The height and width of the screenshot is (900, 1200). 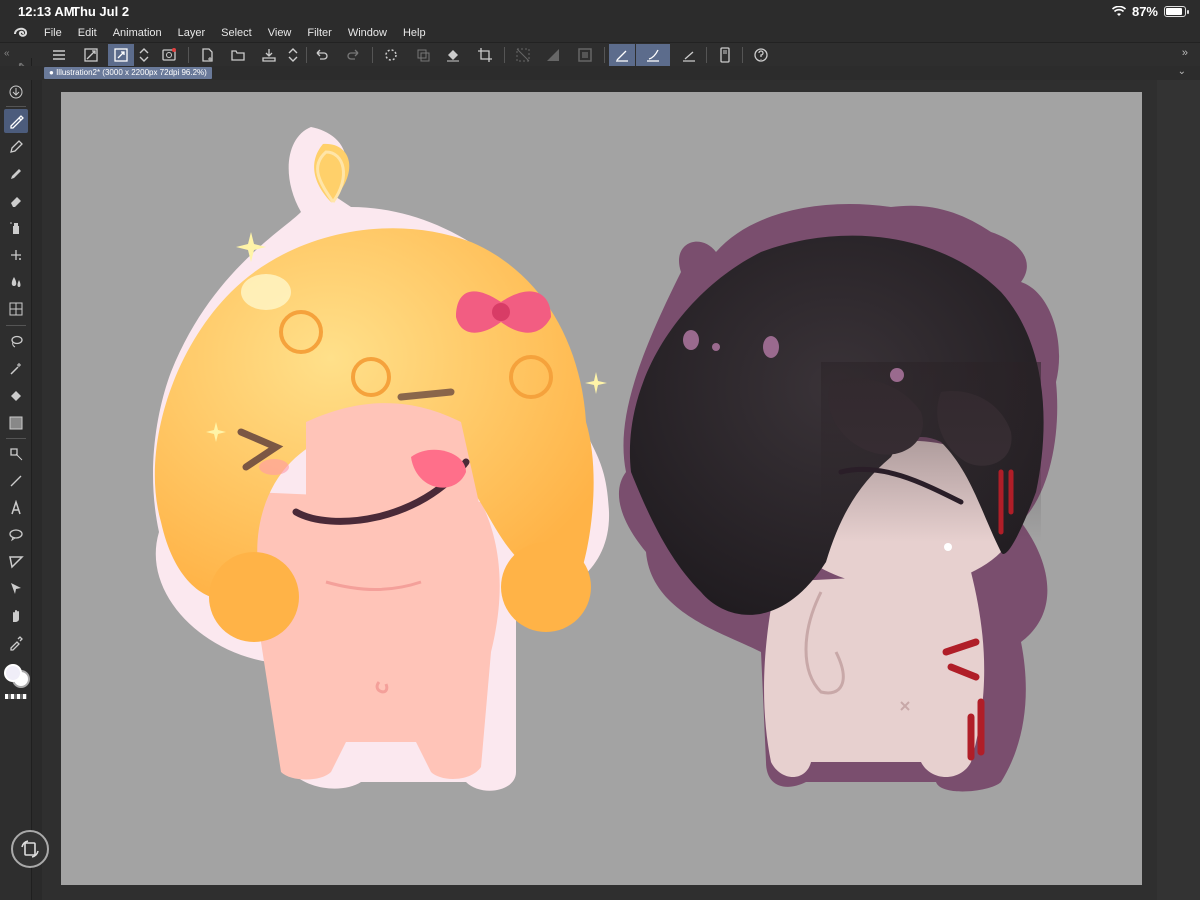 I want to click on transparent-color-icon, so click(x=16, y=696).